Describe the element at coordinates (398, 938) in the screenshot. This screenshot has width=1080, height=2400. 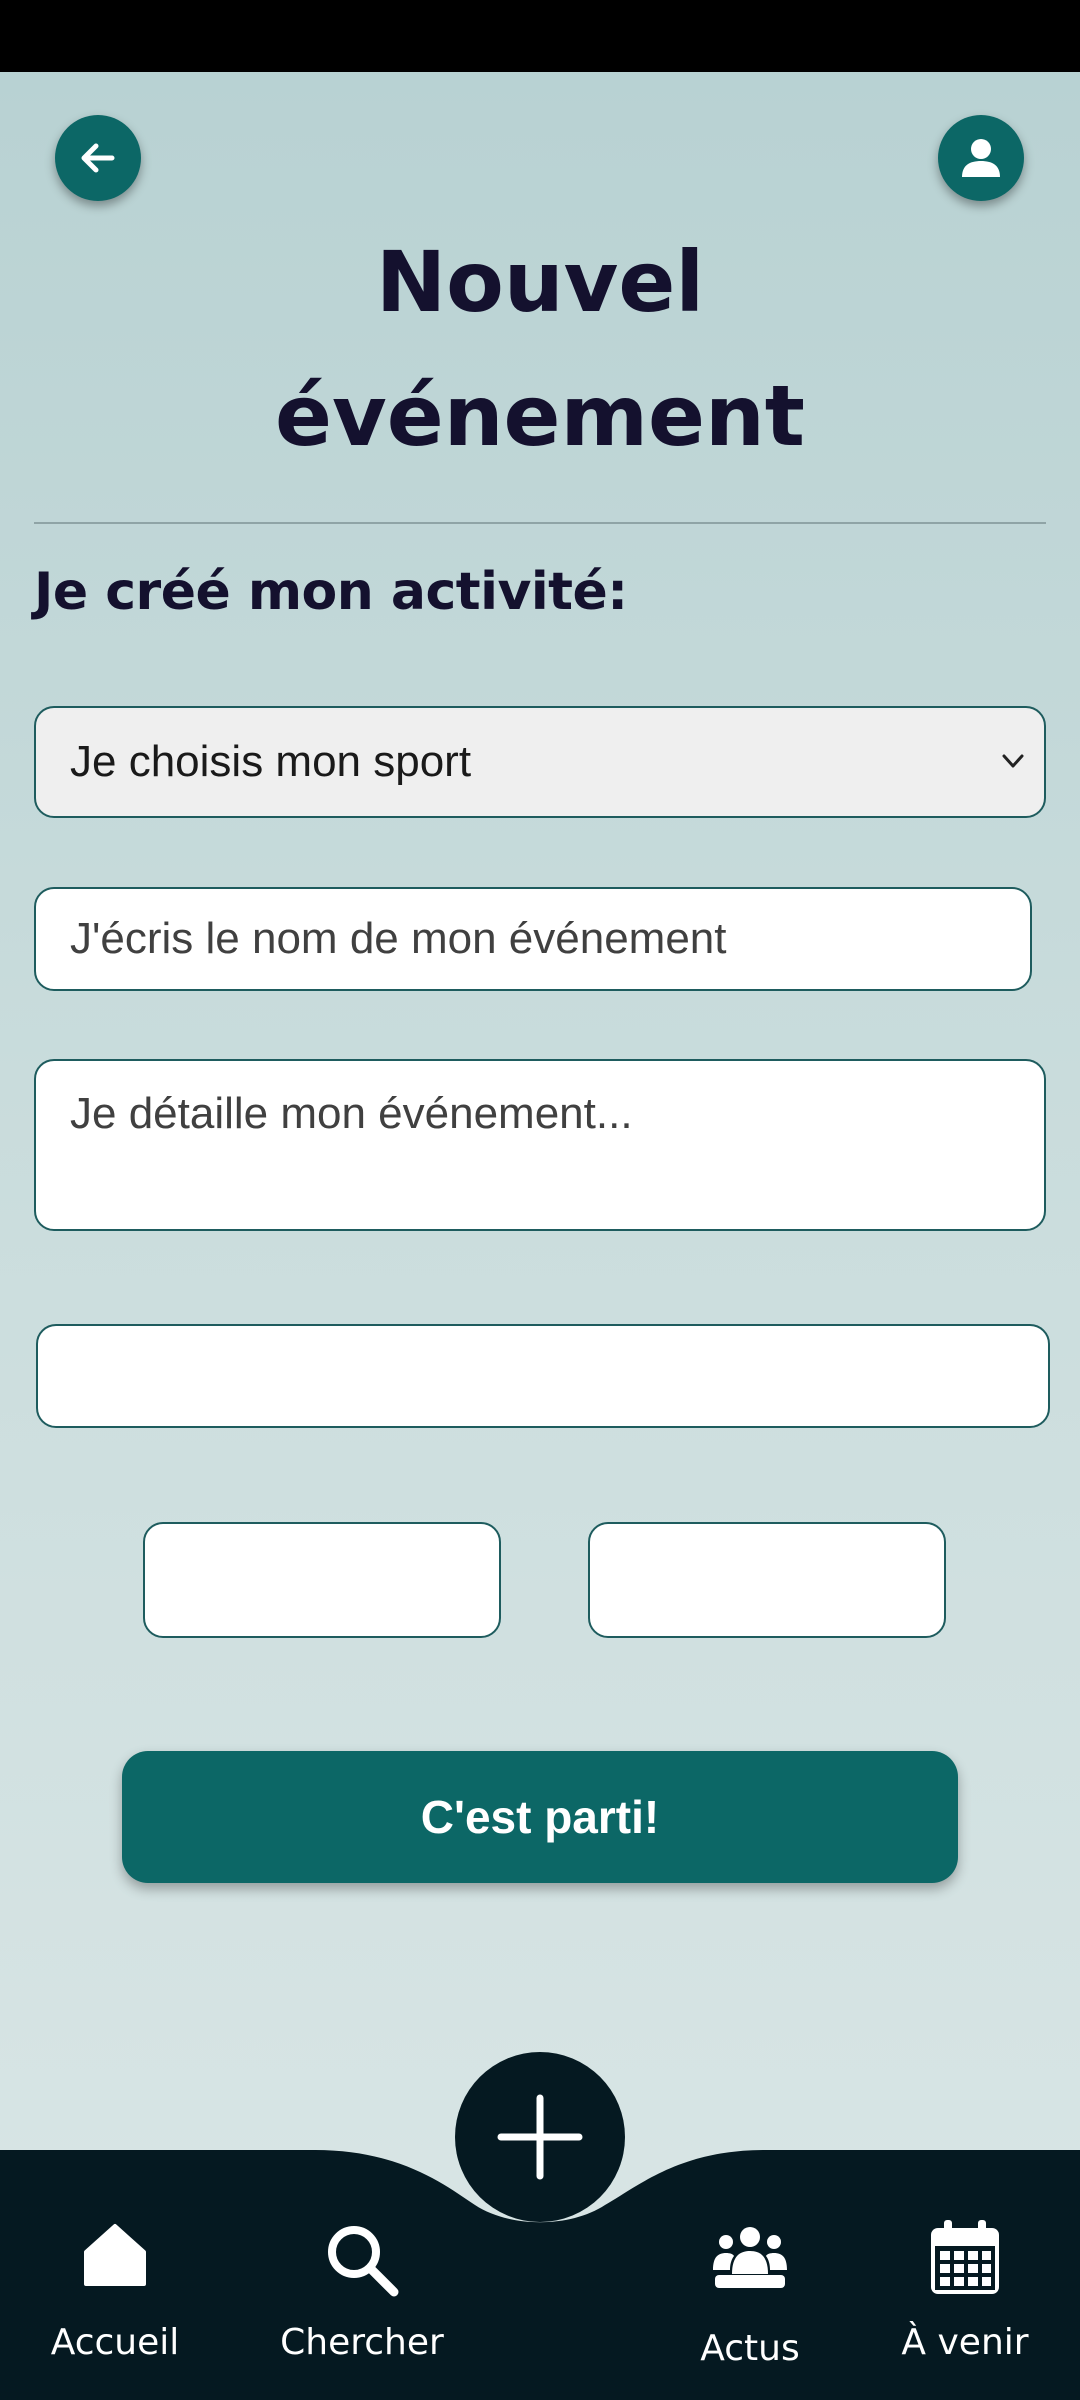
I see `event-name-placeholder: J'écris le nom de mon événement` at that location.